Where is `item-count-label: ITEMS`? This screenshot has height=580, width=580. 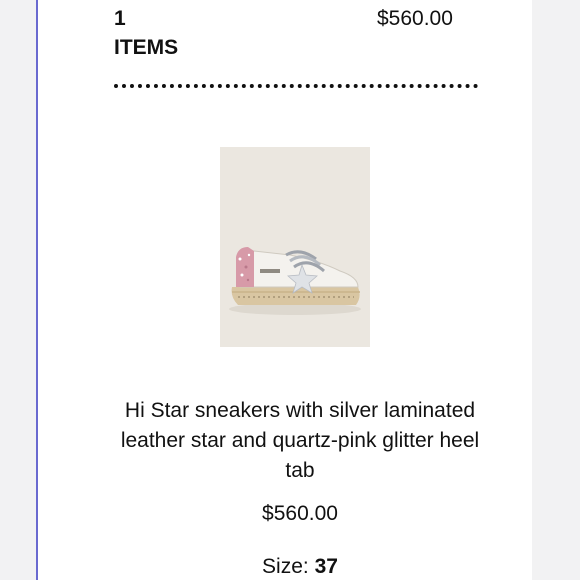 item-count-label: ITEMS is located at coordinates (146, 47).